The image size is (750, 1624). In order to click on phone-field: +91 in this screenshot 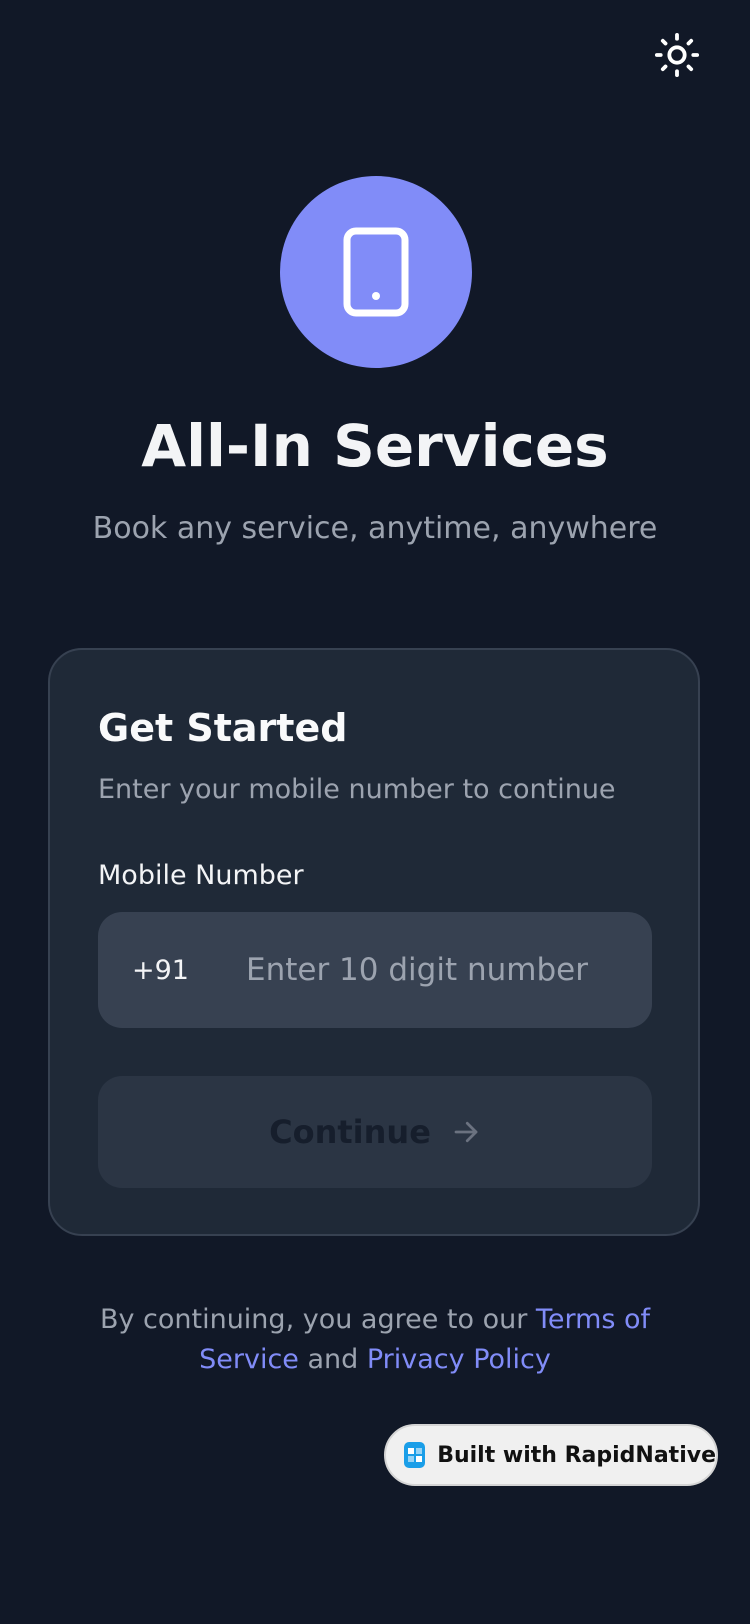, I will do `click(375, 970)`.